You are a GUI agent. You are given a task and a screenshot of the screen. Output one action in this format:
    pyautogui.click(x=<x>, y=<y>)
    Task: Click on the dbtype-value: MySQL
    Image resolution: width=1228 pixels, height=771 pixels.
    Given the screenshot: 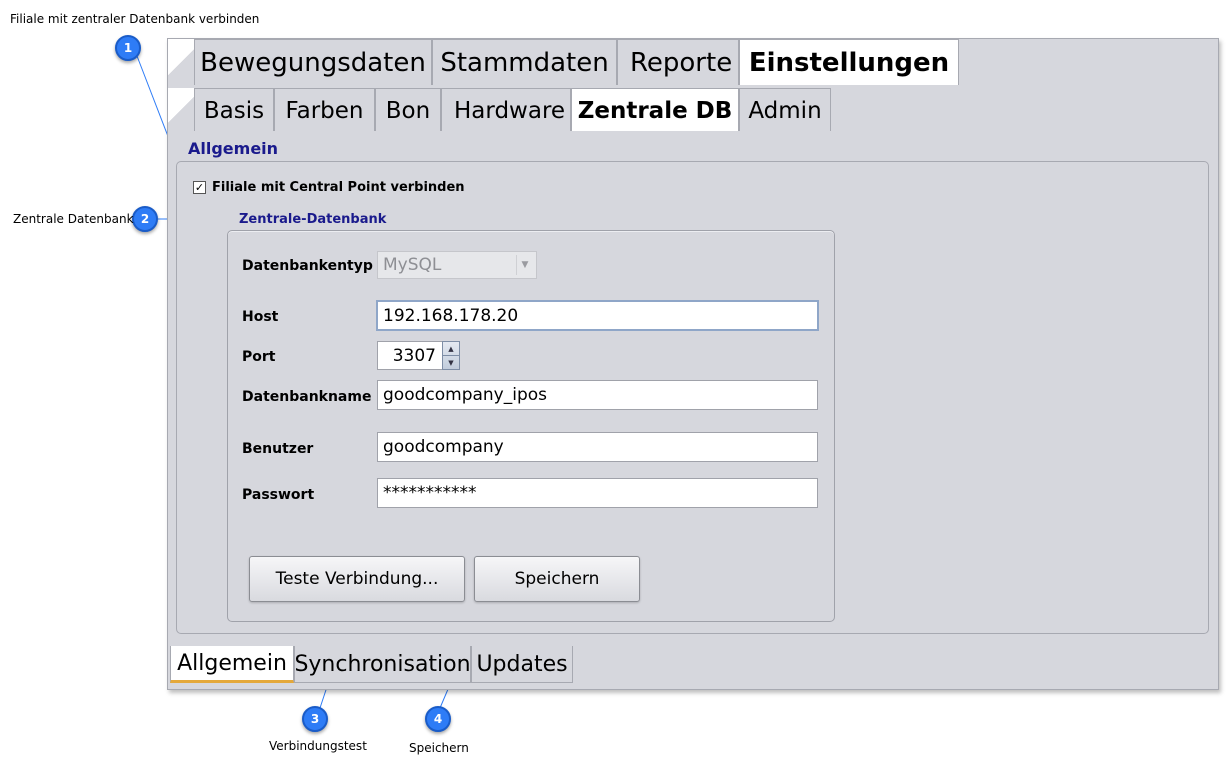 What is the action you would take?
    pyautogui.click(x=412, y=265)
    